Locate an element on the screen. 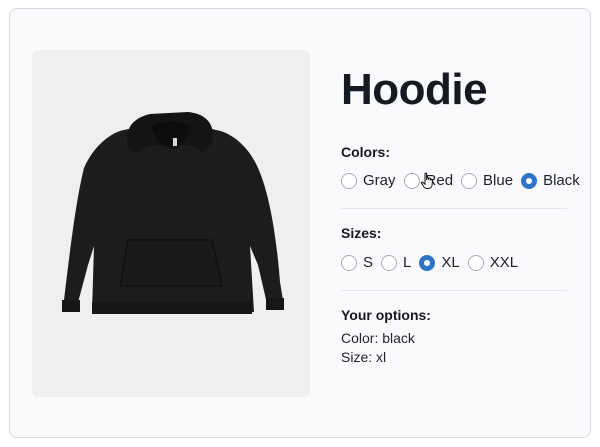 This screenshot has height=447, width=600. color-option-black: Black is located at coordinates (550, 181).